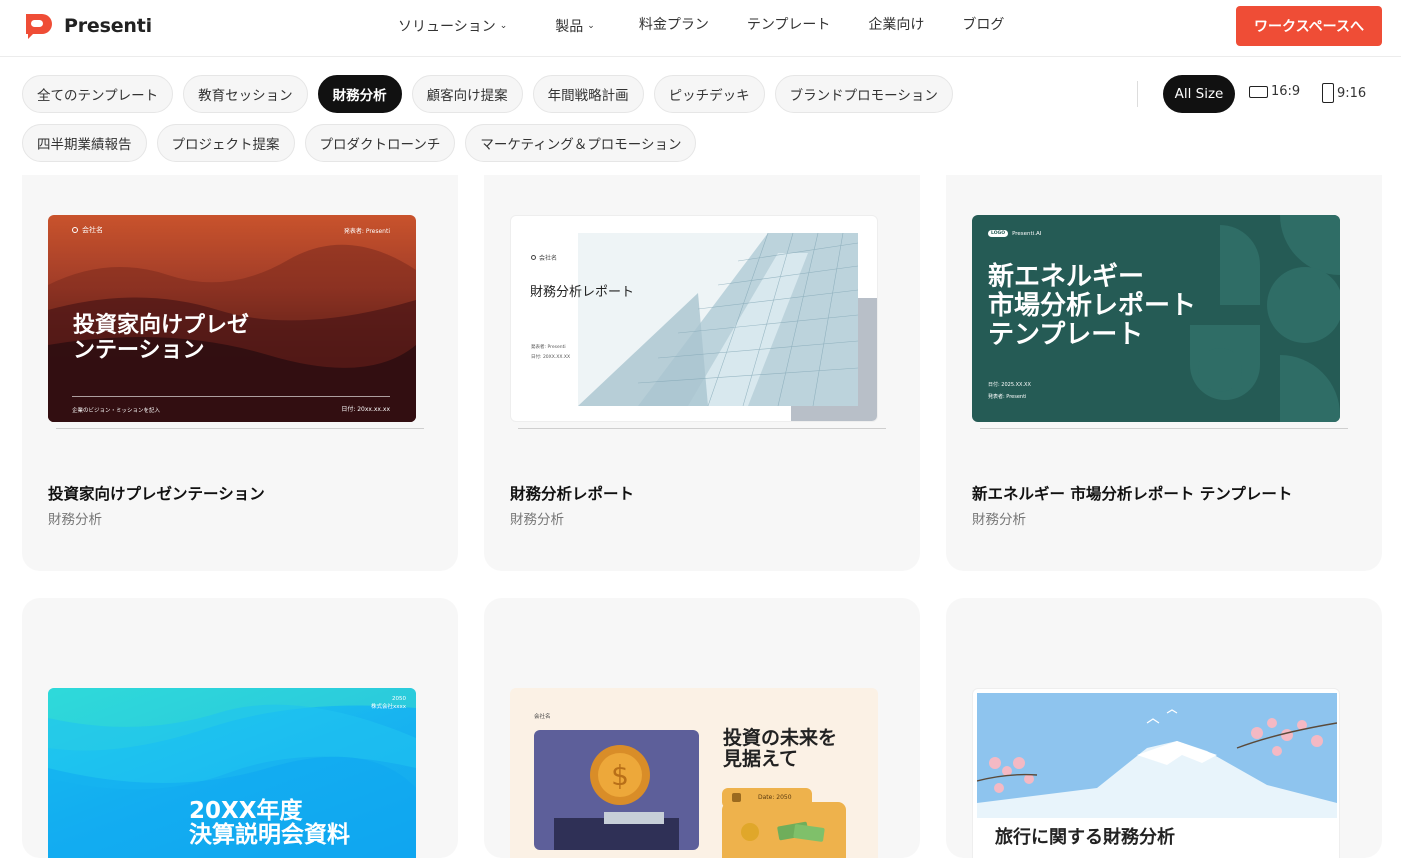 The image size is (1401, 858). Describe the element at coordinates (388, 703) in the screenshot. I see `thumb-meta: 2050 株式会社xxxx` at that location.